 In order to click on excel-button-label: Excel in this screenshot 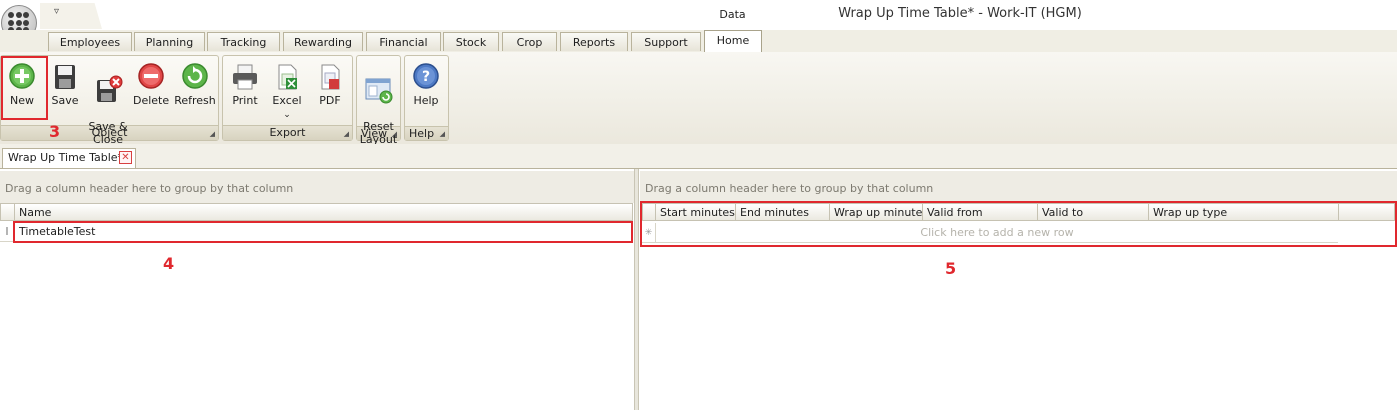, I will do `click(287, 100)`.